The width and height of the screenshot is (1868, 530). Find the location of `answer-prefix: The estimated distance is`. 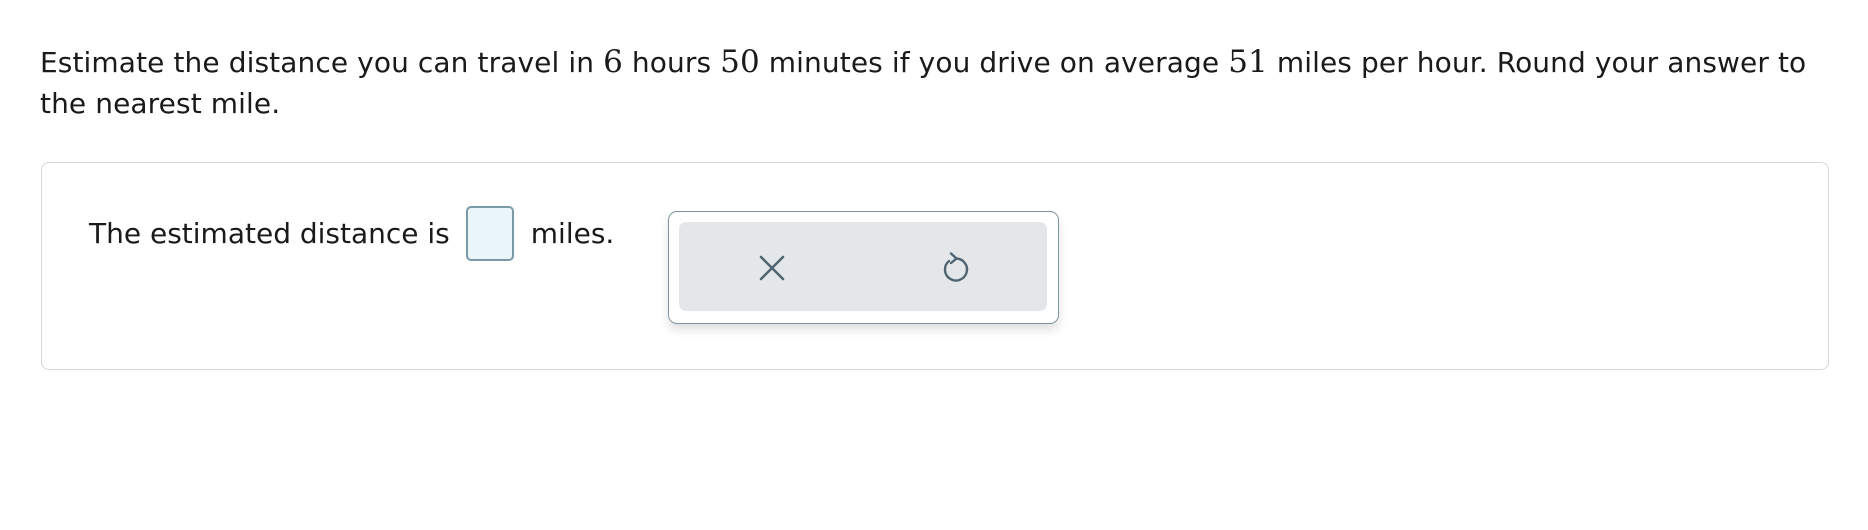

answer-prefix: The estimated distance is is located at coordinates (269, 233).